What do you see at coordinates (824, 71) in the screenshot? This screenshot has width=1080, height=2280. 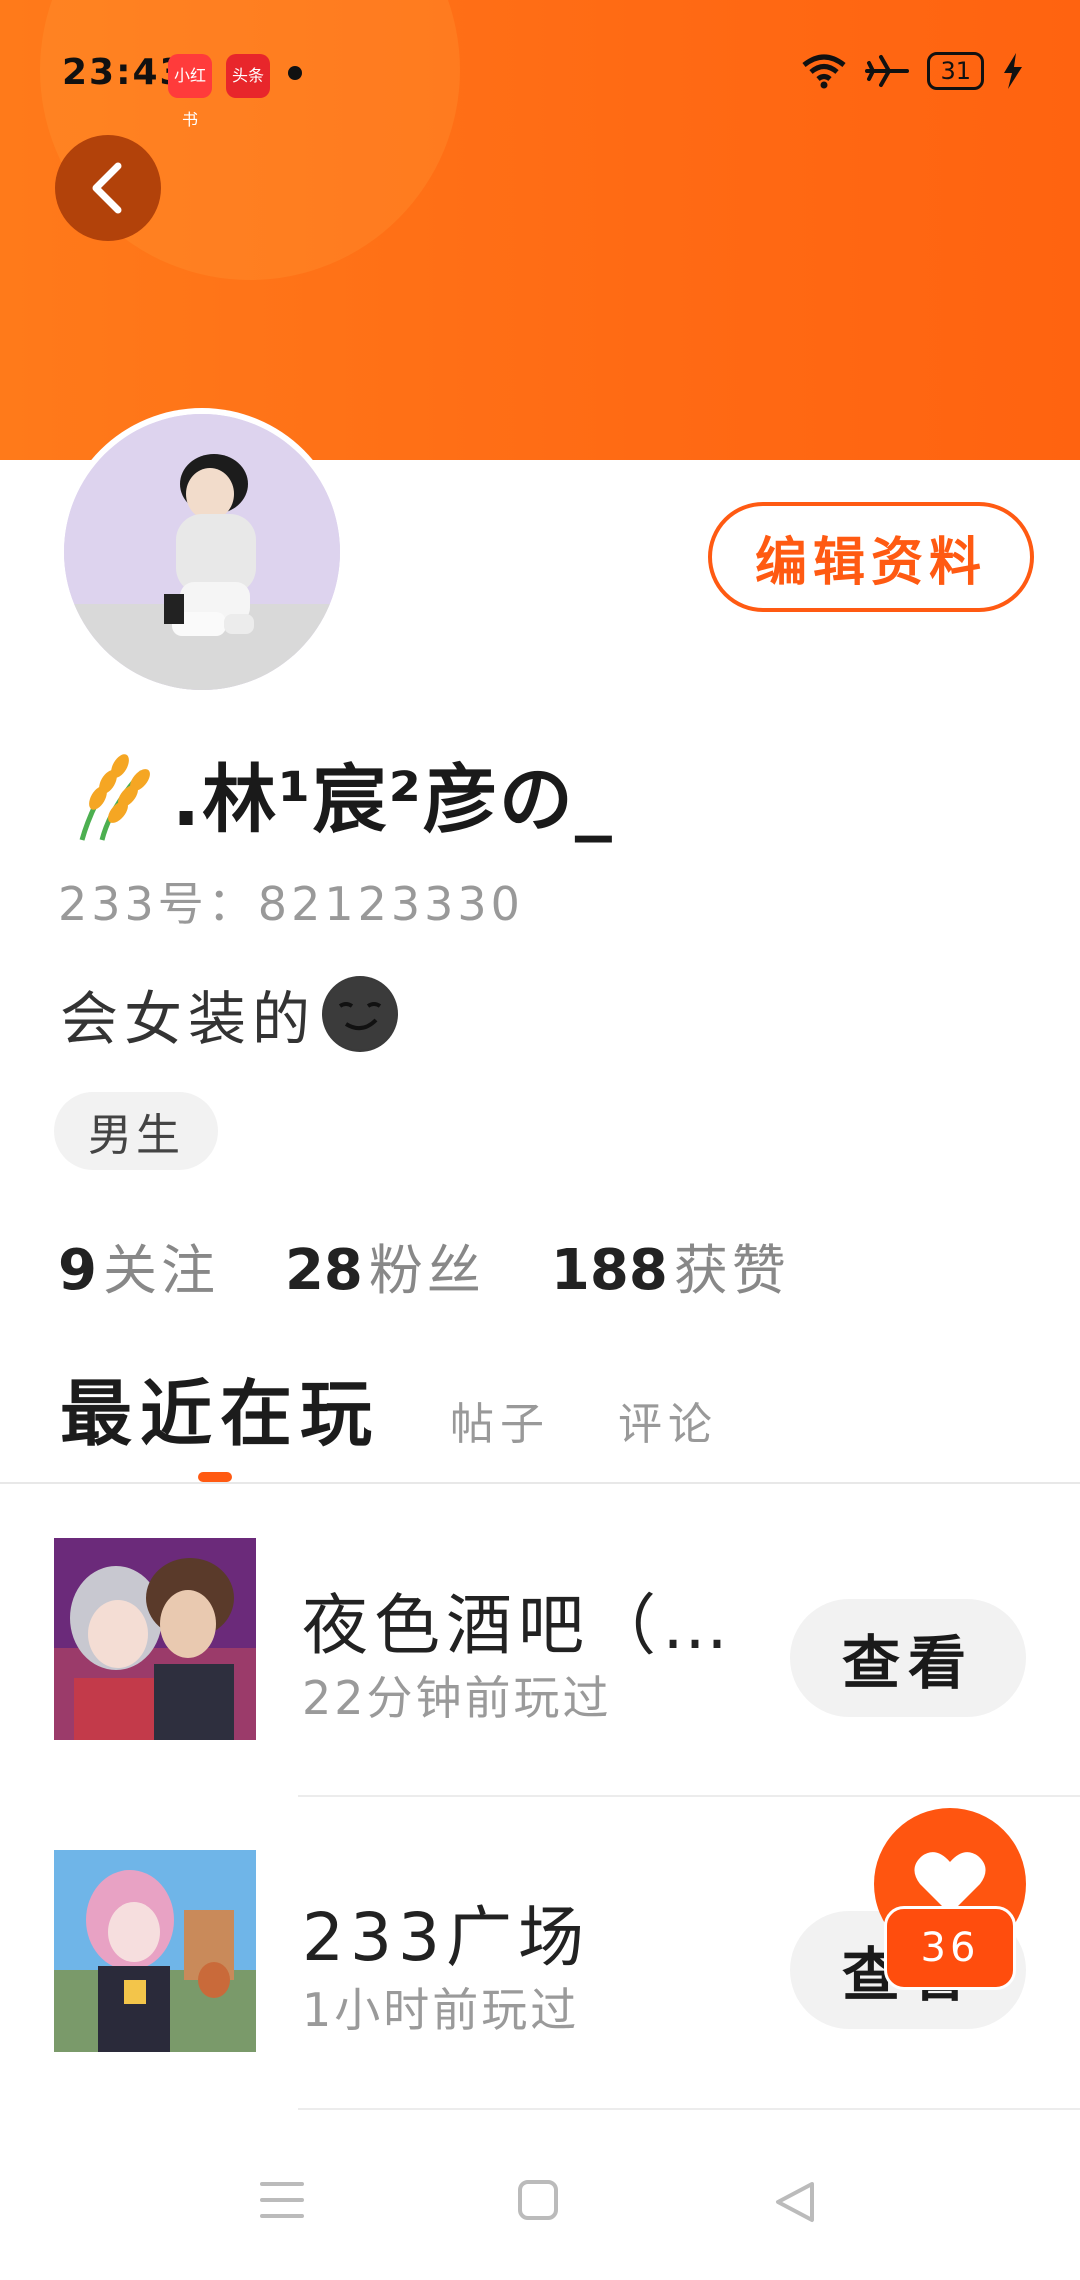 I see `wifi-icon` at bounding box center [824, 71].